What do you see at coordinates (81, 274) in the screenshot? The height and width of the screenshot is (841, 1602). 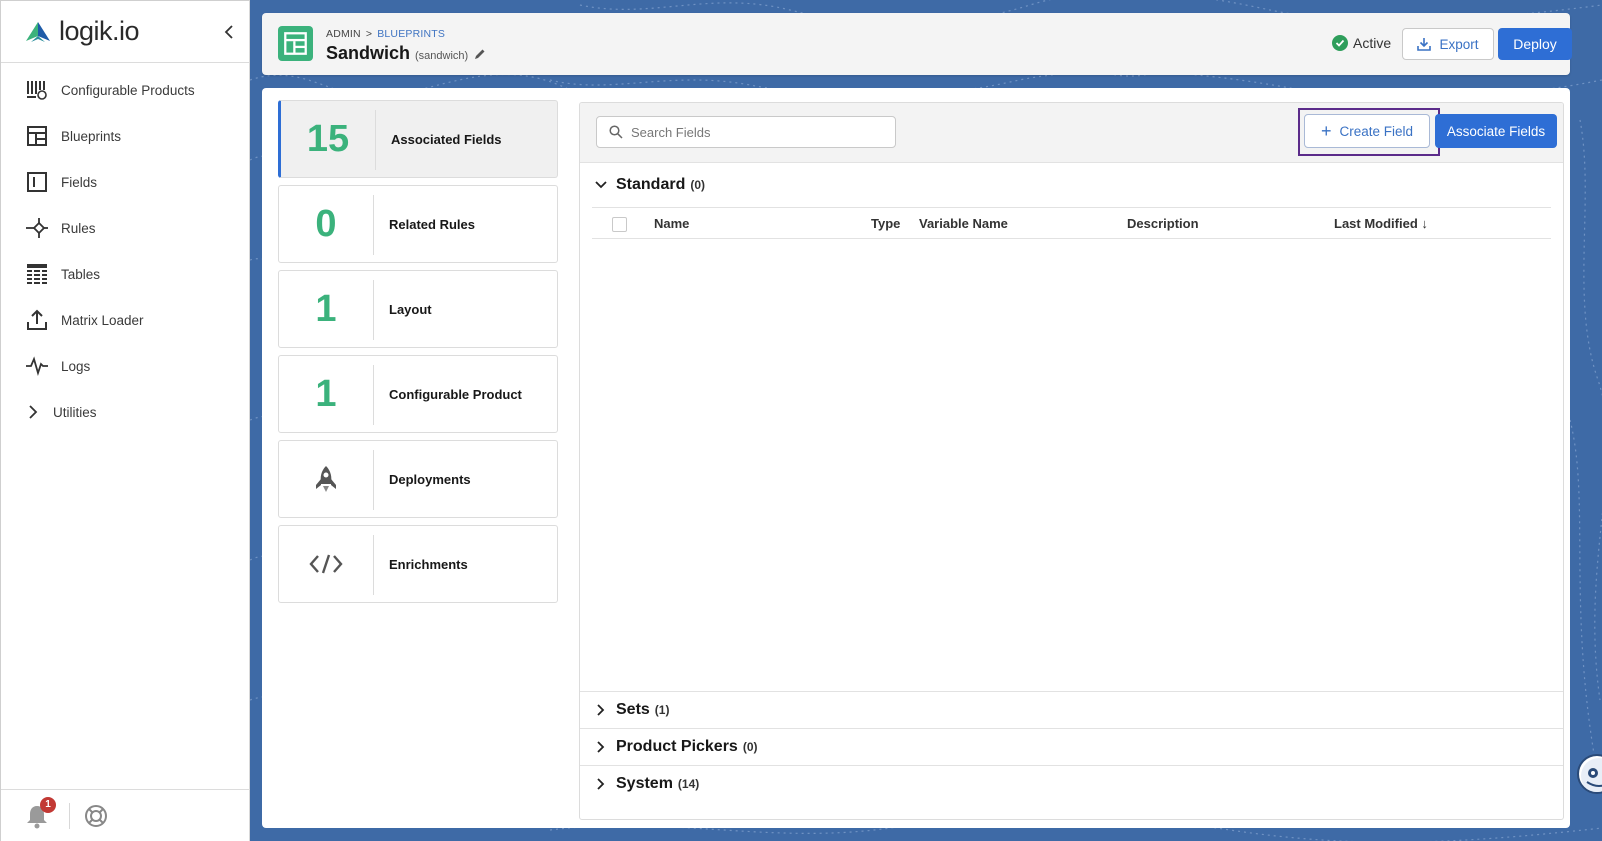 I see `sidebar-item-label: Tables` at bounding box center [81, 274].